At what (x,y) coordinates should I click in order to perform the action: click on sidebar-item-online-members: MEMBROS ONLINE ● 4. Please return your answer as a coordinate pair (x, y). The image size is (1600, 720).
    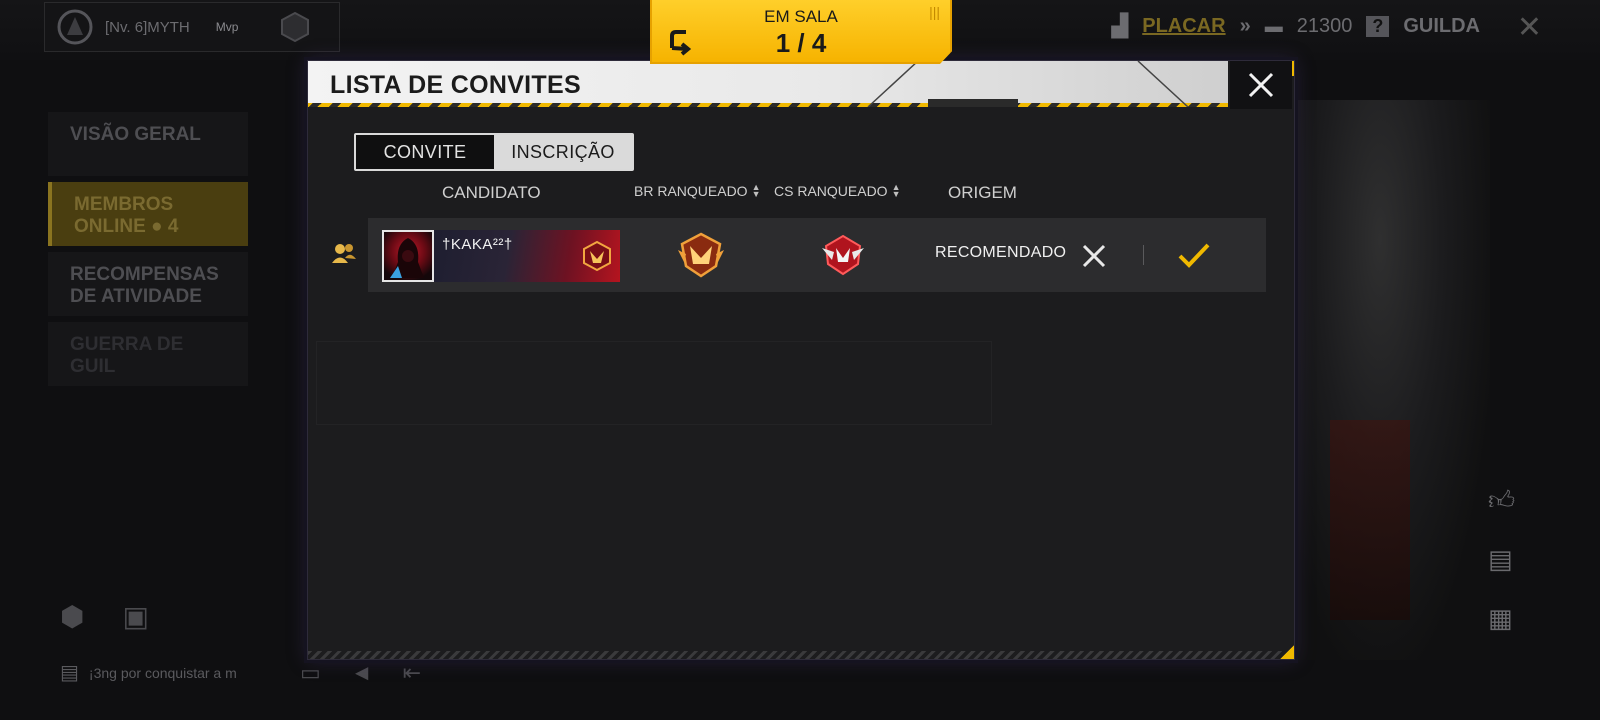
    Looking at the image, I should click on (148, 214).